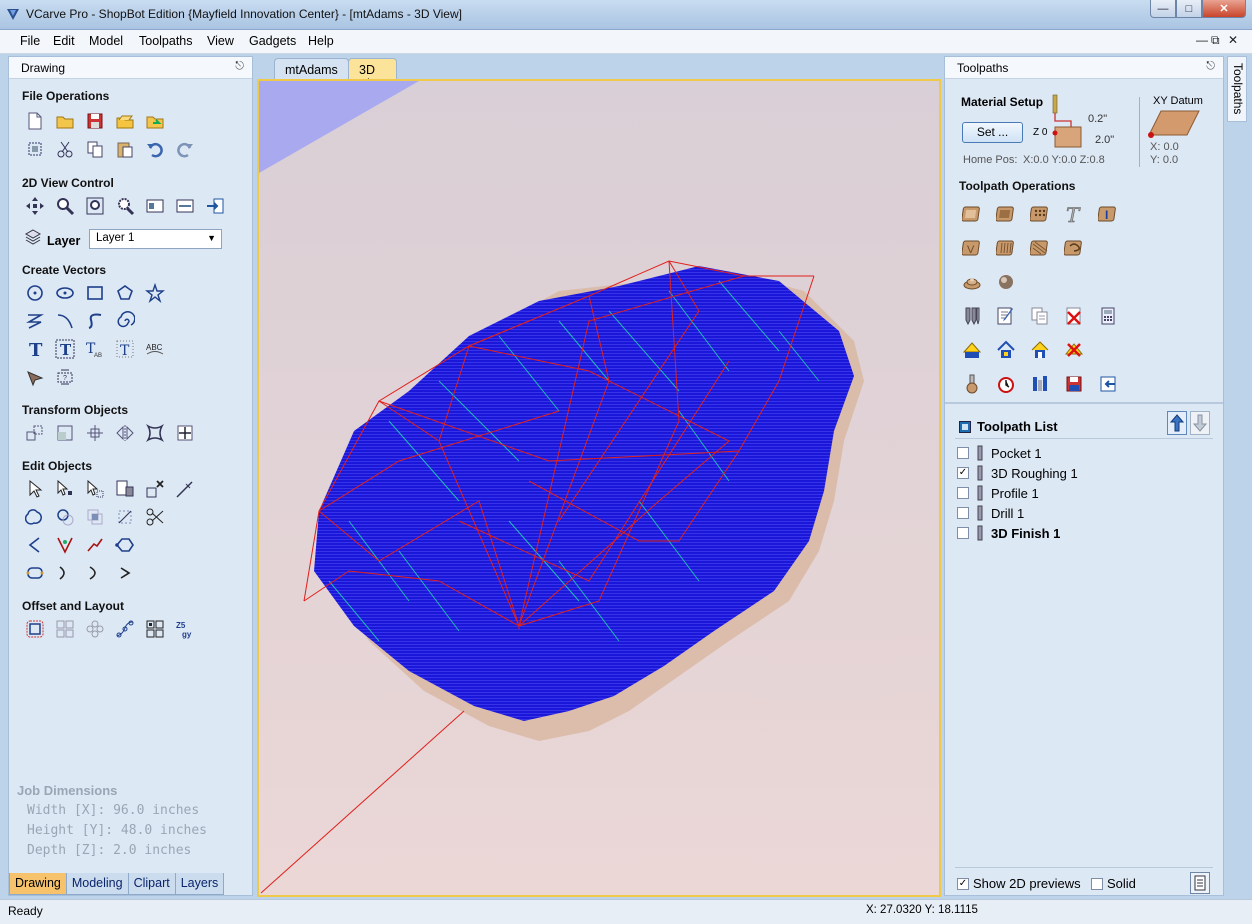 Image resolution: width=1252 pixels, height=924 pixels. Describe the element at coordinates (1215, 40) in the screenshot. I see `mdi-restore-icon: ⧉` at that location.